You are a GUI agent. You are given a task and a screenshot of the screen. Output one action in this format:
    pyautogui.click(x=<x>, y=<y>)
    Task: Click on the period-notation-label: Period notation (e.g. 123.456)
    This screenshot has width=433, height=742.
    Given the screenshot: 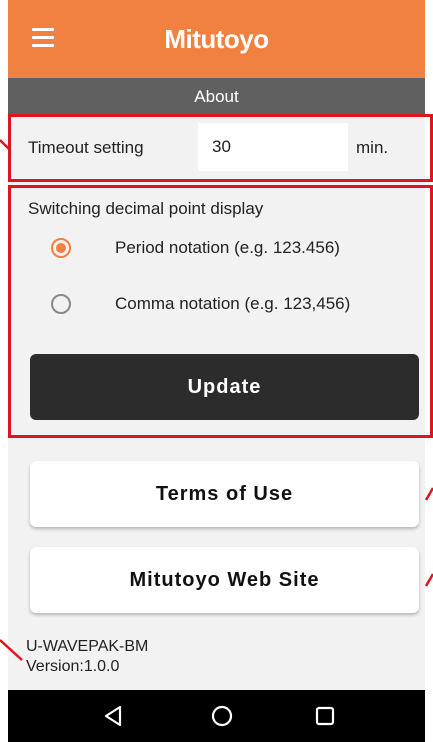 What is the action you would take?
    pyautogui.click(x=227, y=247)
    